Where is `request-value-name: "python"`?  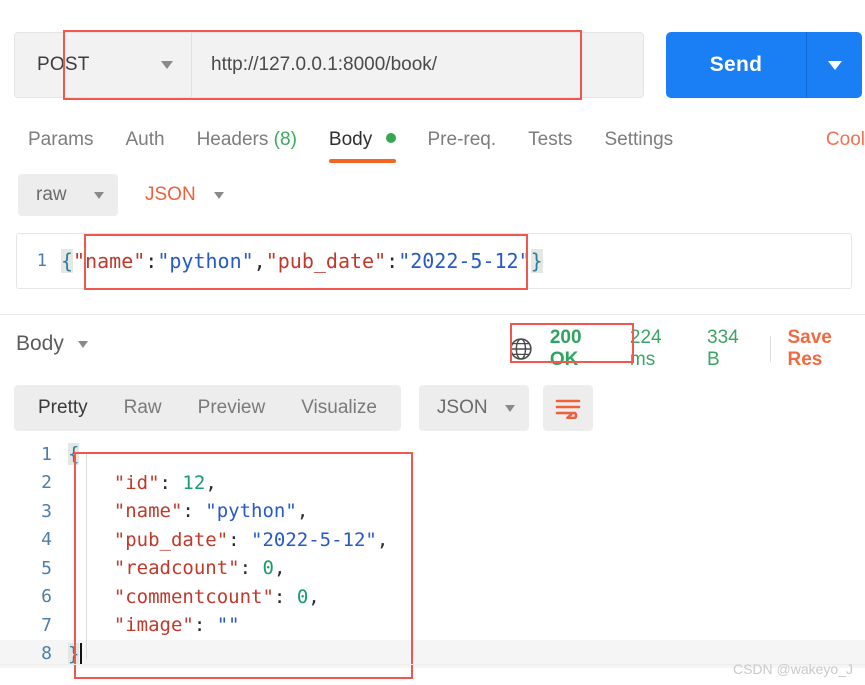
request-value-name: "python" is located at coordinates (205, 261).